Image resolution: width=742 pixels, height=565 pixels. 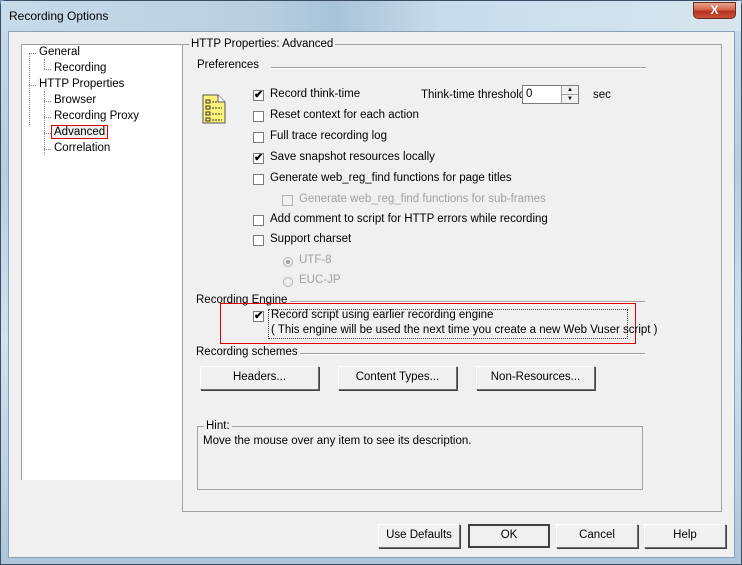 I want to click on add-comment-checkbox, so click(x=258, y=220).